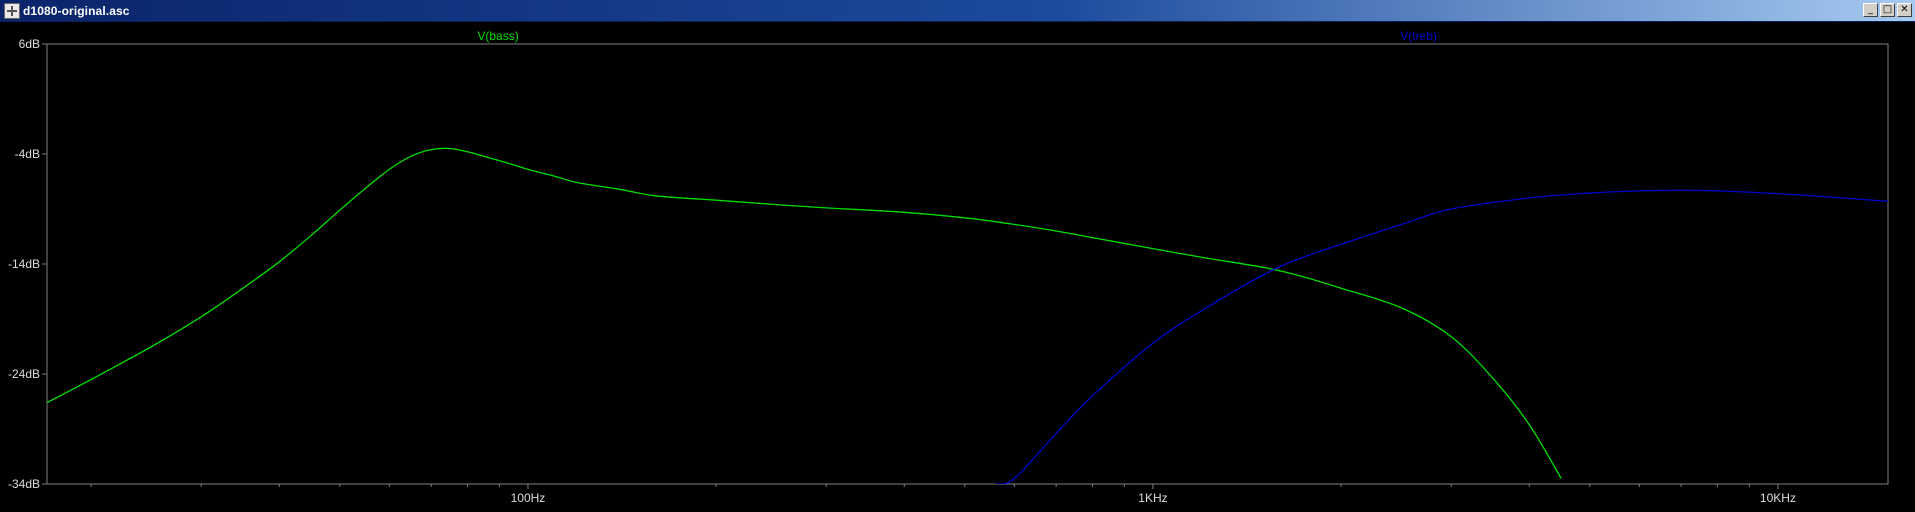 The image size is (1915, 512). What do you see at coordinates (1870, 10) in the screenshot?
I see `minimize-button: _` at bounding box center [1870, 10].